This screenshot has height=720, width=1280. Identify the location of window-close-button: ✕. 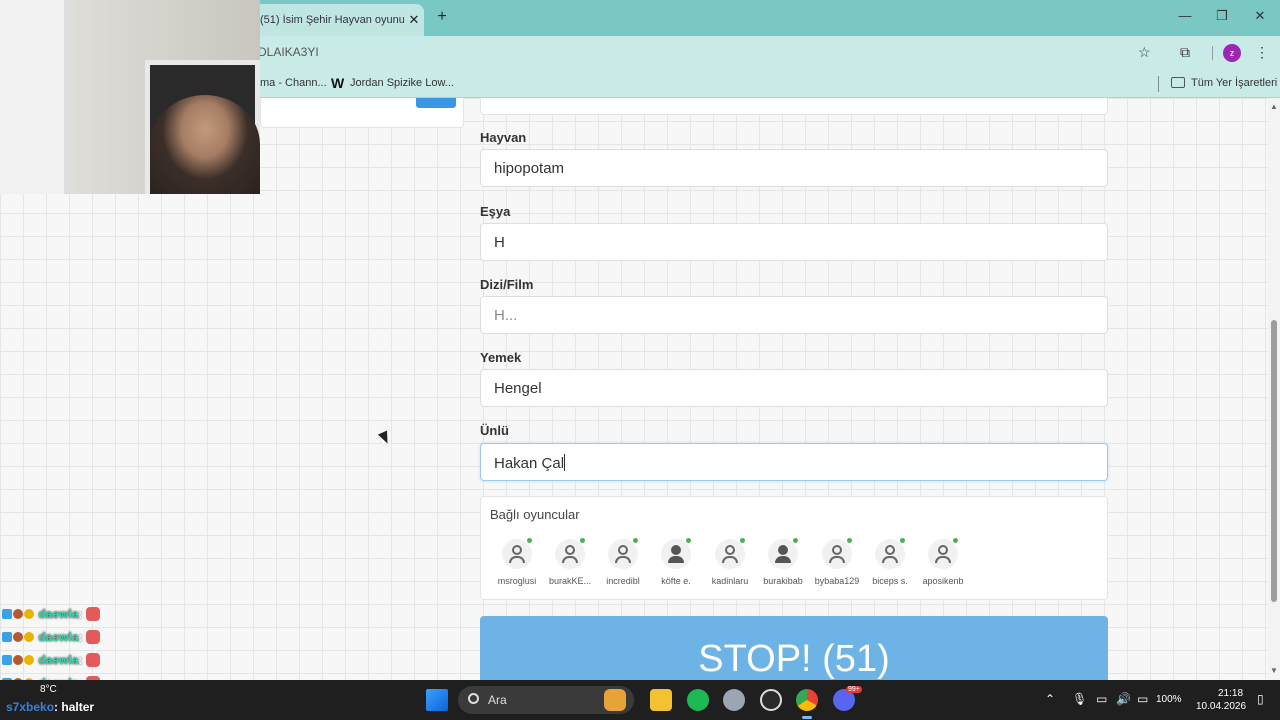
(1260, 16).